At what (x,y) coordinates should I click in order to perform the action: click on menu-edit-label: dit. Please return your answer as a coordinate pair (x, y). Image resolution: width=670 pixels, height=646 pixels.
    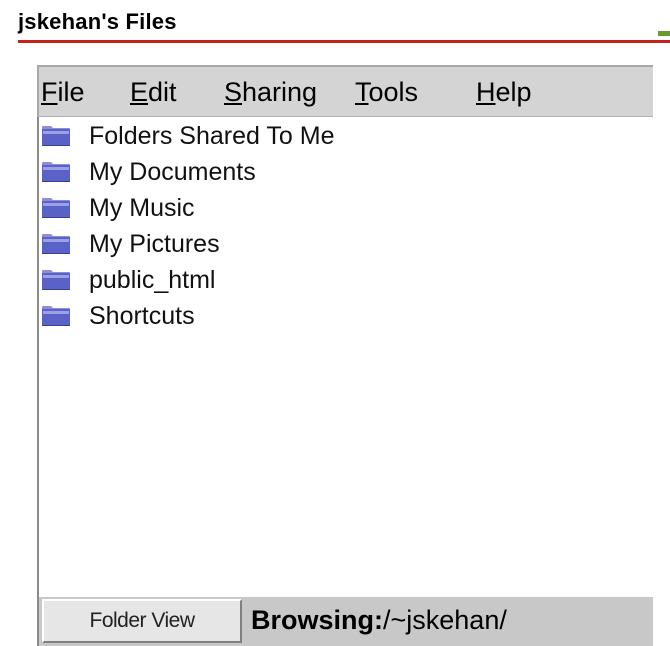
    Looking at the image, I should click on (162, 92).